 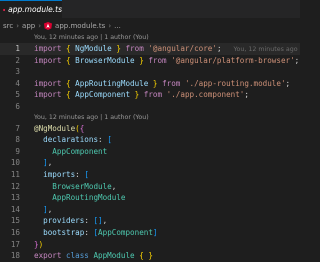 What do you see at coordinates (17, 83) in the screenshot?
I see `line-number: 4` at bounding box center [17, 83].